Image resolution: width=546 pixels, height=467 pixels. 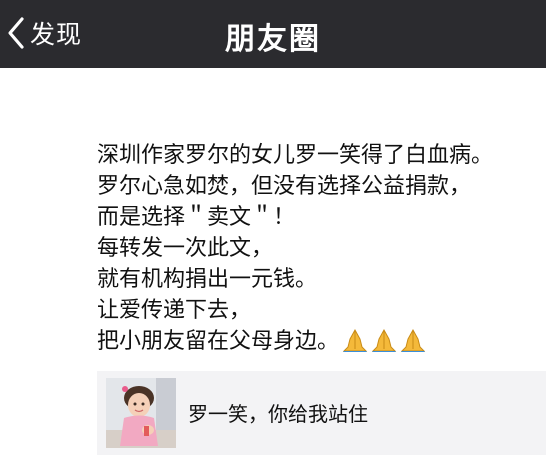 I want to click on post-line-with-emoji: 把小朋友留在父母身边。, so click(x=321, y=344).